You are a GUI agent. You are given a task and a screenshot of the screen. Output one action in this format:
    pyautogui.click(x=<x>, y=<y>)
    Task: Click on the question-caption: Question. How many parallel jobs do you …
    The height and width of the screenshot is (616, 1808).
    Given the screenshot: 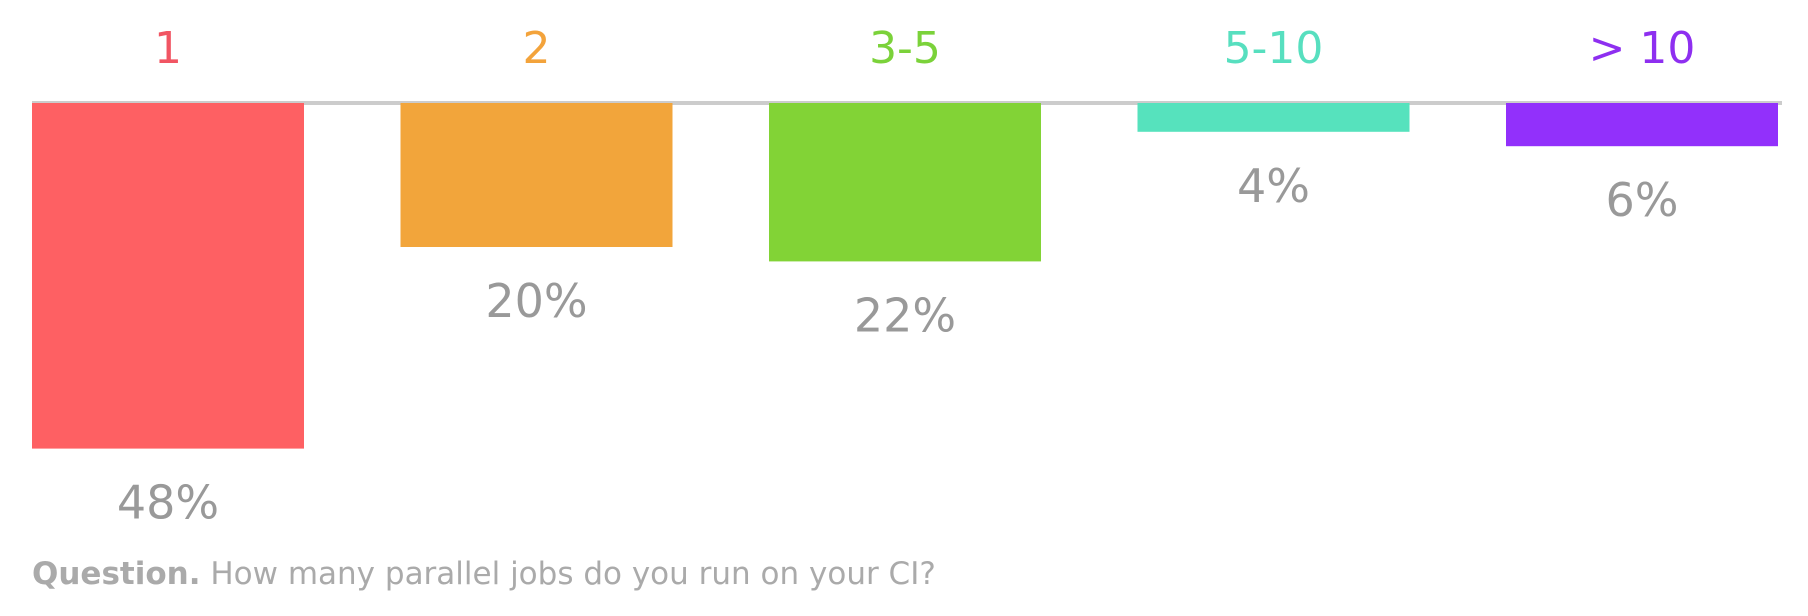 What is the action you would take?
    pyautogui.click(x=484, y=574)
    